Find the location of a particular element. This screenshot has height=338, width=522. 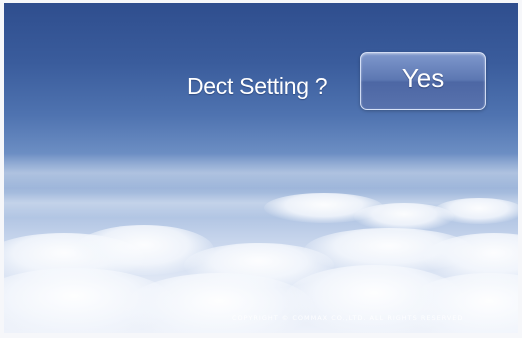

cloud is located at coordinates (476, 211).